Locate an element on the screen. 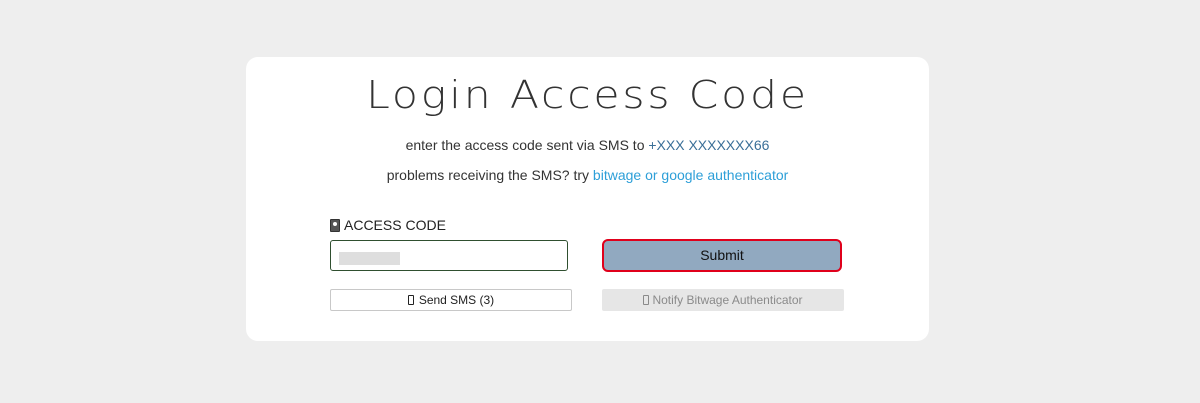 This screenshot has height=403, width=1200. masked-input-content is located at coordinates (369, 258).